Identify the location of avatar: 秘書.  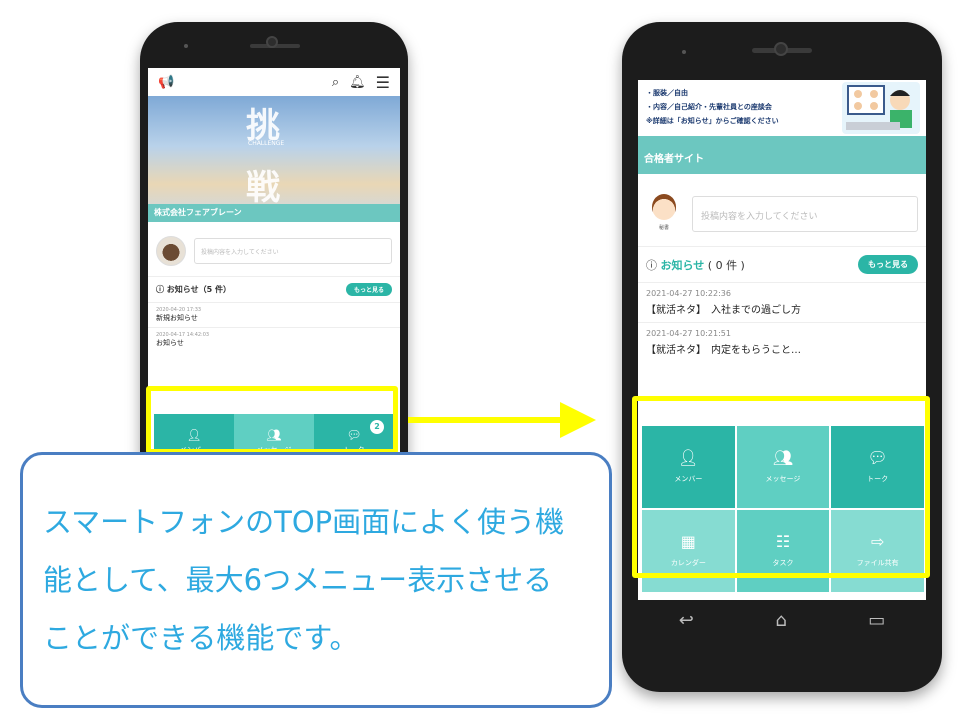
(664, 214).